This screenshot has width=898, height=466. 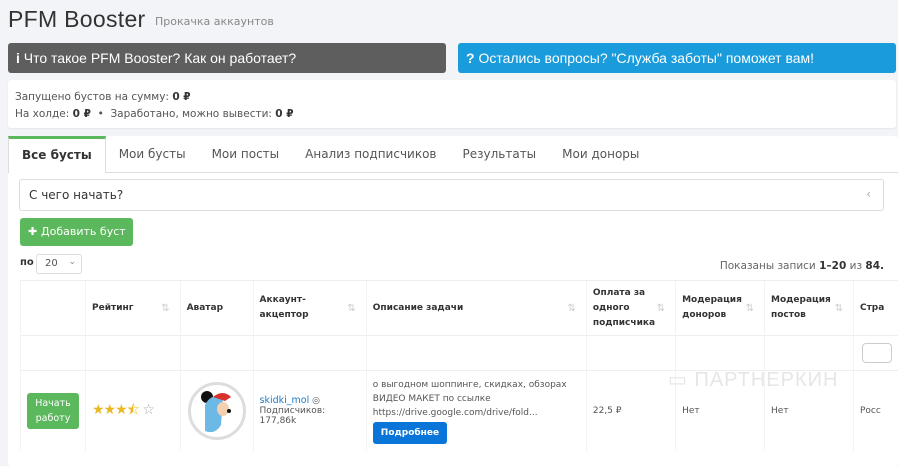 I want to click on earned-value: 0 ₽, so click(x=284, y=114).